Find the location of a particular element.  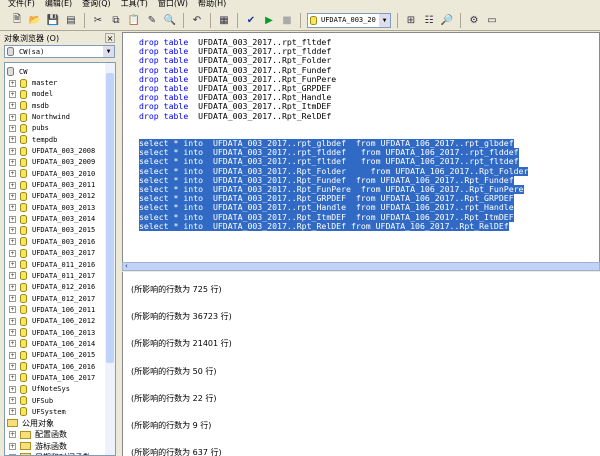

menu-item: 帮助(H) is located at coordinates (212, 5).